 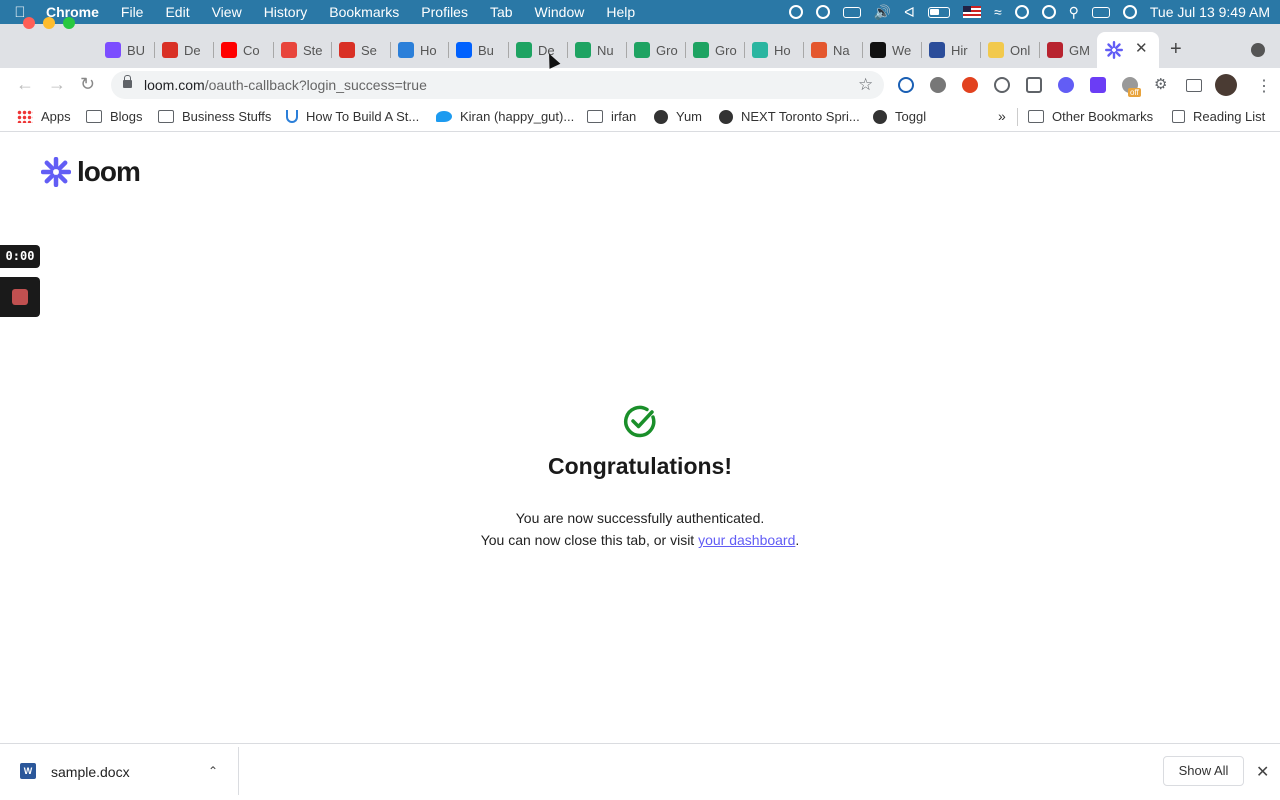 I want to click on block-extension-icon, so click(x=1002, y=85).